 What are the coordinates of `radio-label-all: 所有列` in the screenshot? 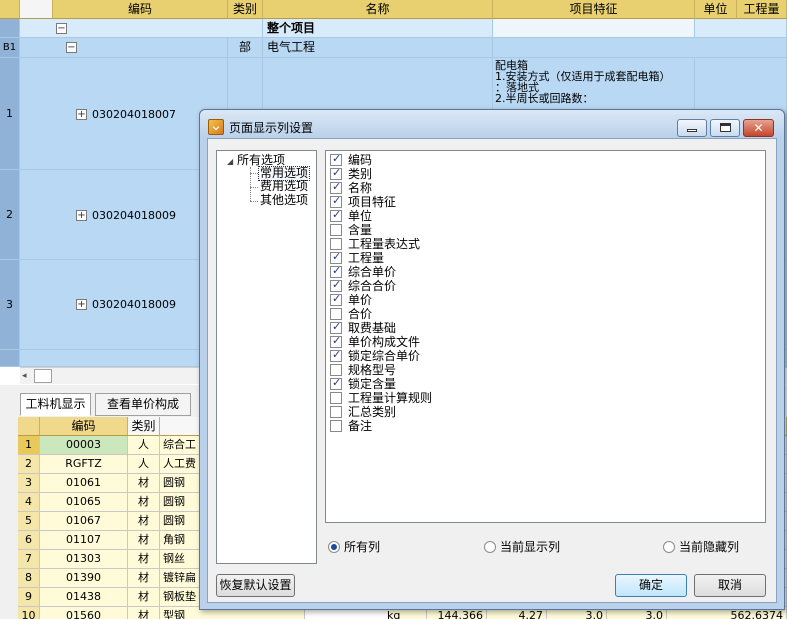 It's located at (362, 547).